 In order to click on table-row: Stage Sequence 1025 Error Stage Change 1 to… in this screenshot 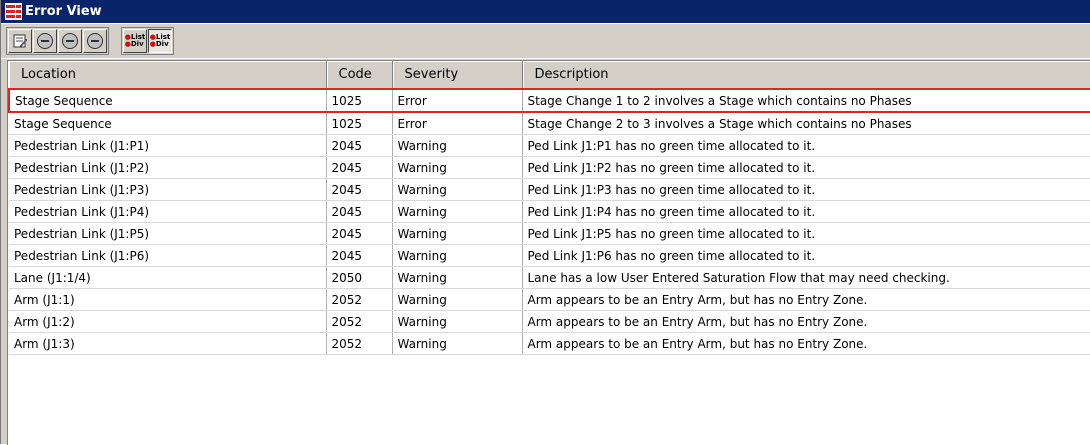, I will do `click(549, 100)`.